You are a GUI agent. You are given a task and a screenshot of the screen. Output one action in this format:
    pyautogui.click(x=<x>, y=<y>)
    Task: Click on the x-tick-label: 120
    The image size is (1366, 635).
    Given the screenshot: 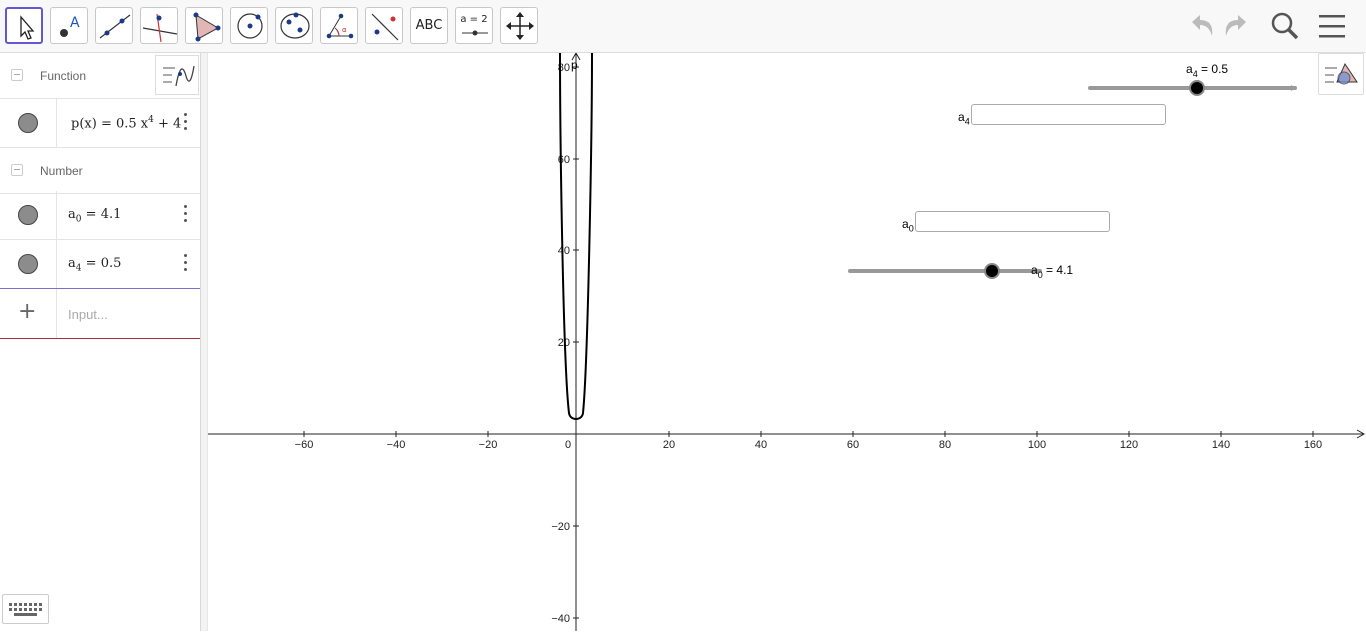 What is the action you would take?
    pyautogui.click(x=1129, y=445)
    